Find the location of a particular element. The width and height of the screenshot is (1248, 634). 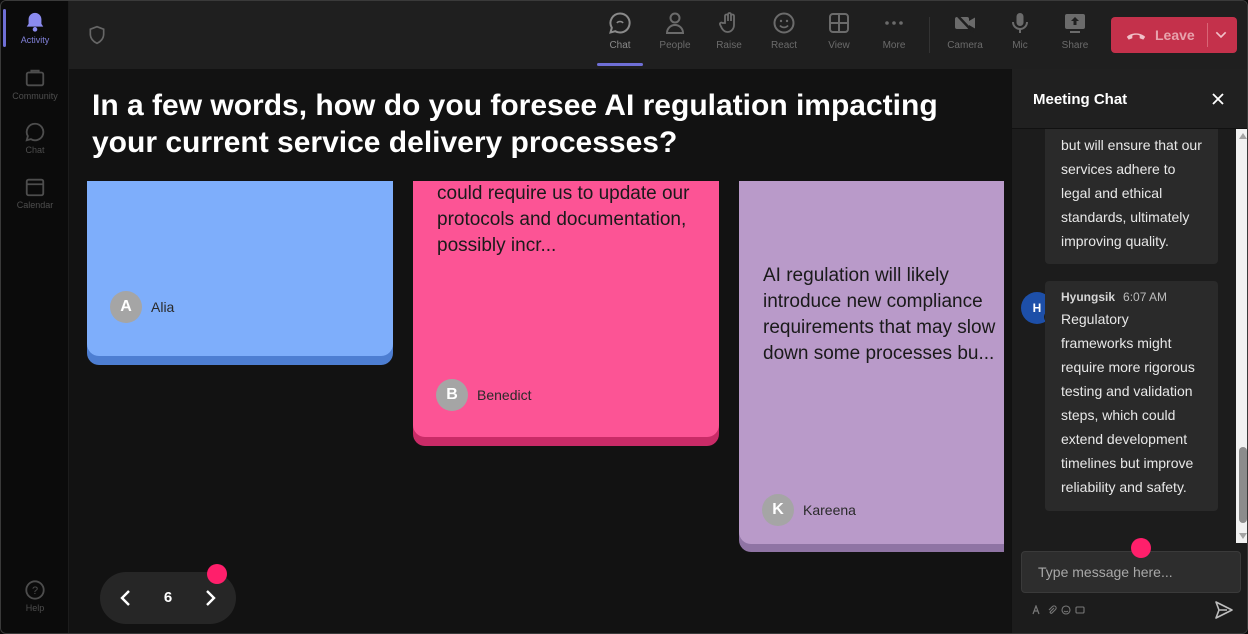

chat-label: Chat is located at coordinates (620, 45).